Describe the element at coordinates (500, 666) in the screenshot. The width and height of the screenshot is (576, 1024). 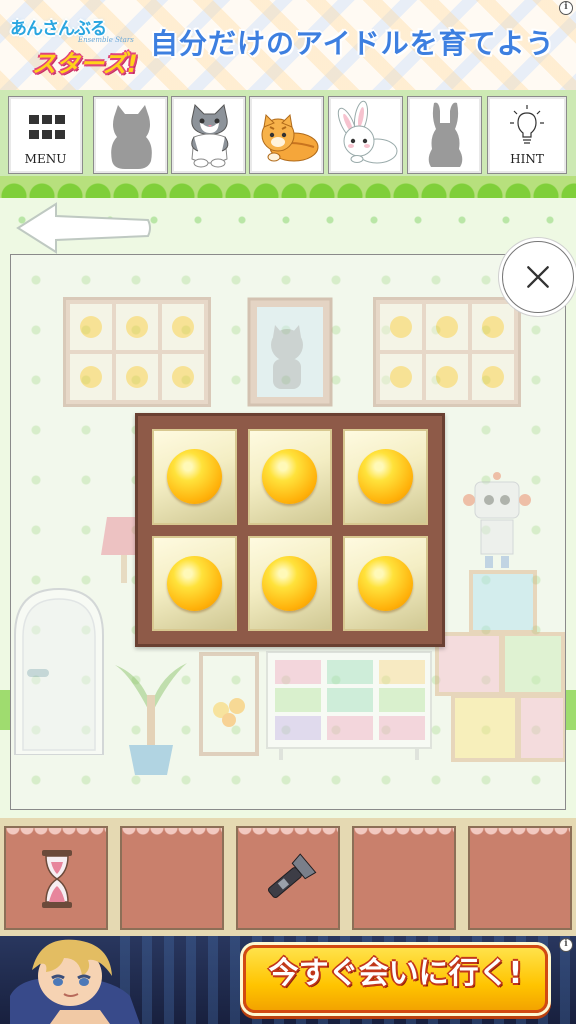
I see `toy-blocks` at that location.